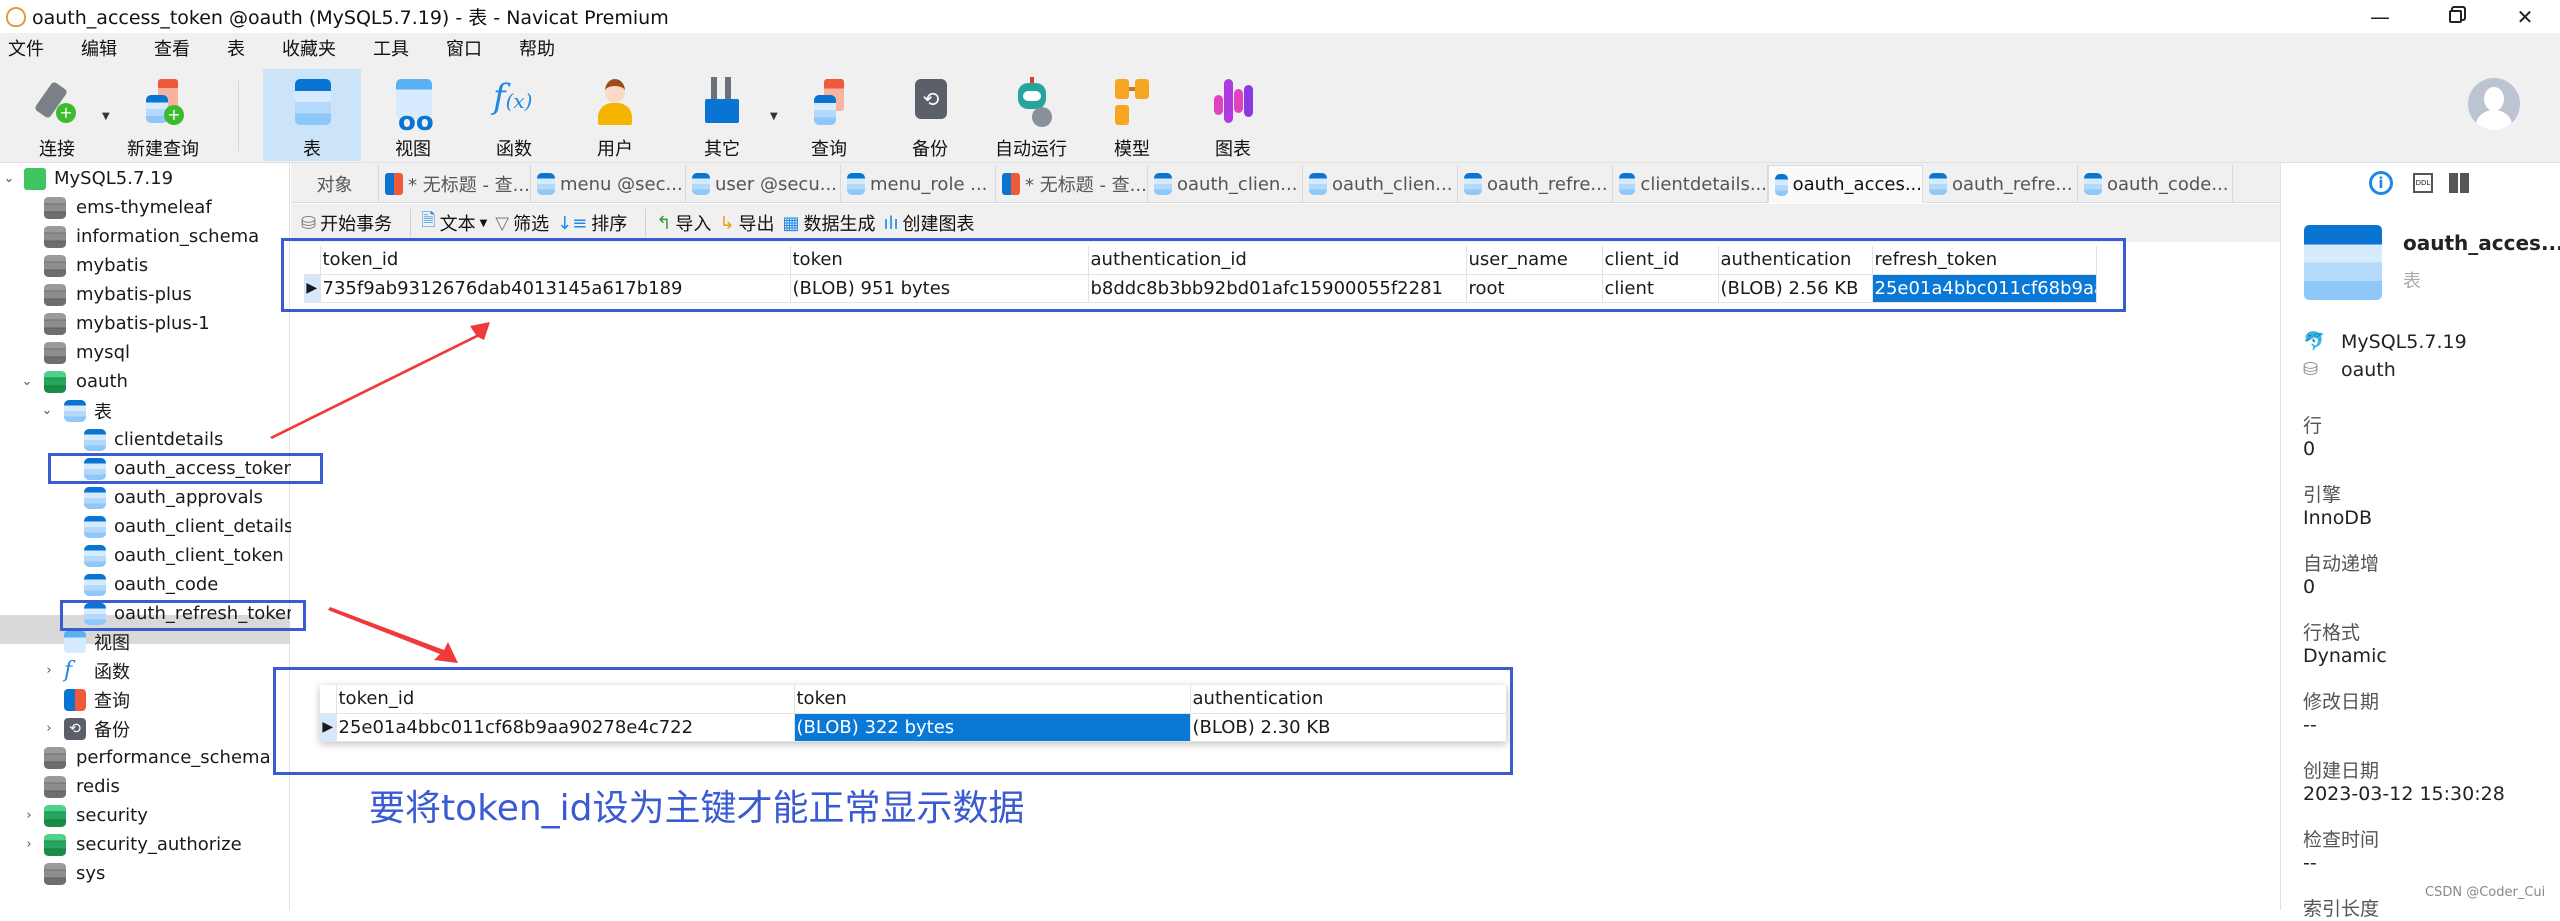  I want to click on property-label: 引擎, so click(2322, 495).